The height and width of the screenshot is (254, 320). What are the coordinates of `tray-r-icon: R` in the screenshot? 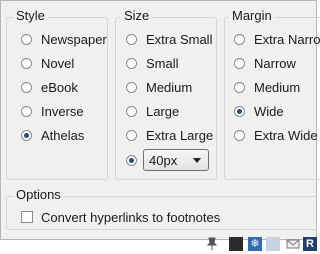 It's located at (310, 244).